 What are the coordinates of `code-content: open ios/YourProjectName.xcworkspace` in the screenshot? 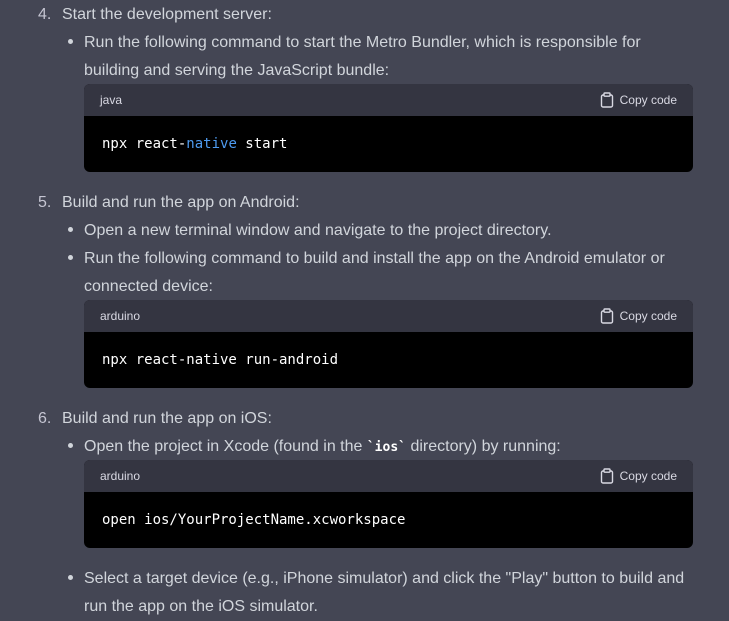 It's located at (388, 520).